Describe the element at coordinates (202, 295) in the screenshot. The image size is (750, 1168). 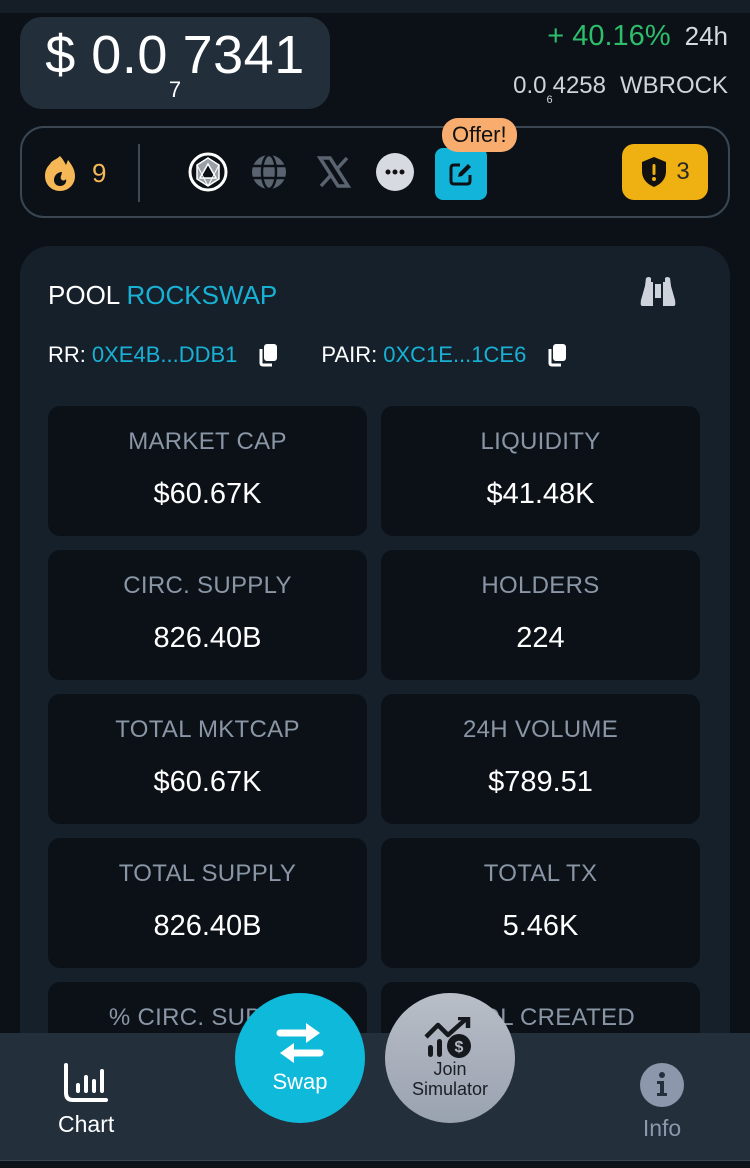
I see `pool-name: ROCKSWAP` at that location.